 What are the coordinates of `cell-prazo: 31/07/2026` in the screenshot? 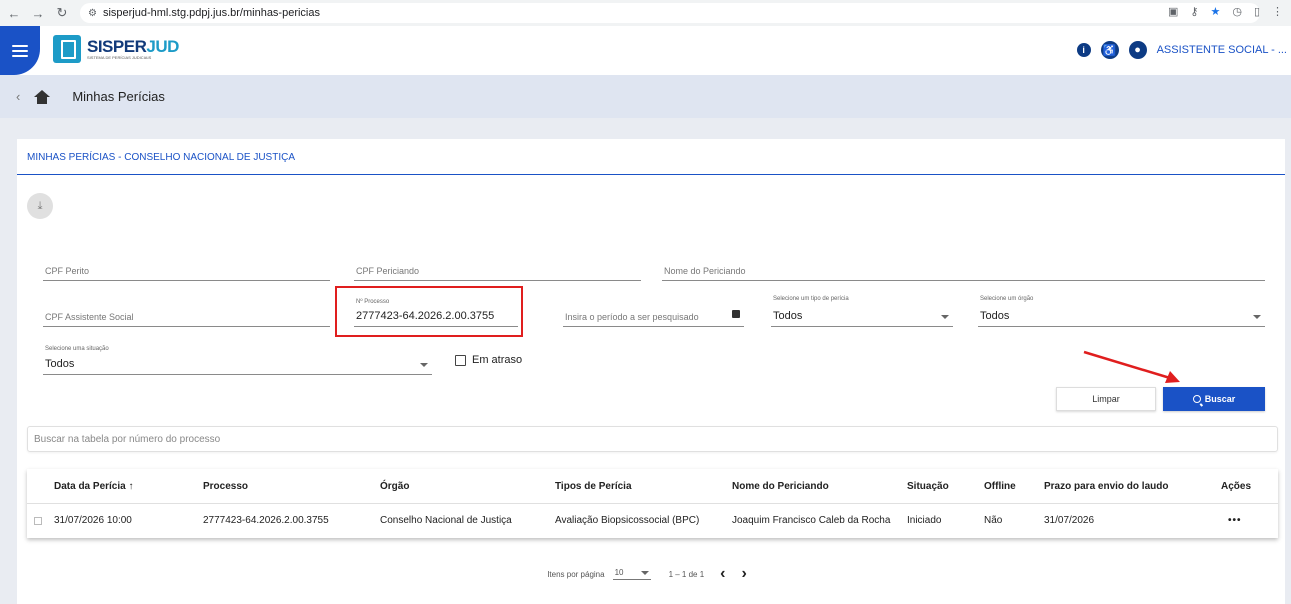 It's located at (1069, 520).